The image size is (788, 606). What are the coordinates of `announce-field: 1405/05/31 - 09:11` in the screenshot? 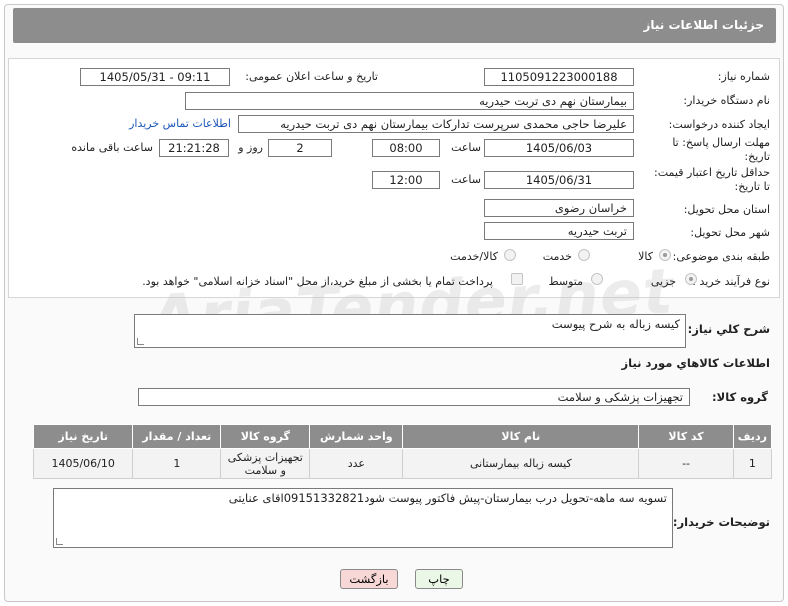 It's located at (155, 77).